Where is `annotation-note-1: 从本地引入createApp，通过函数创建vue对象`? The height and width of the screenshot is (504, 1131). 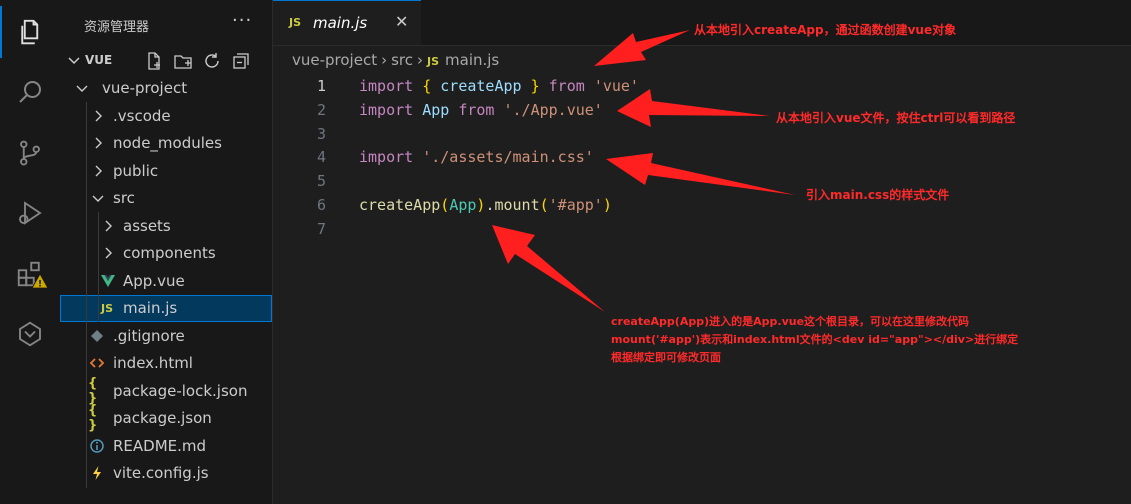
annotation-note-1: 从本地引入createApp，通过函数创建vue对象 is located at coordinates (825, 30).